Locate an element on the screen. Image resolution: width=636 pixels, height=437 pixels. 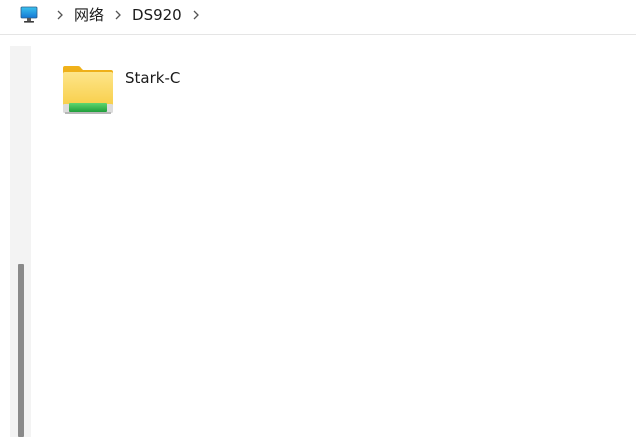
breadcrumb: 网络 DS920 is located at coordinates (115, 15).